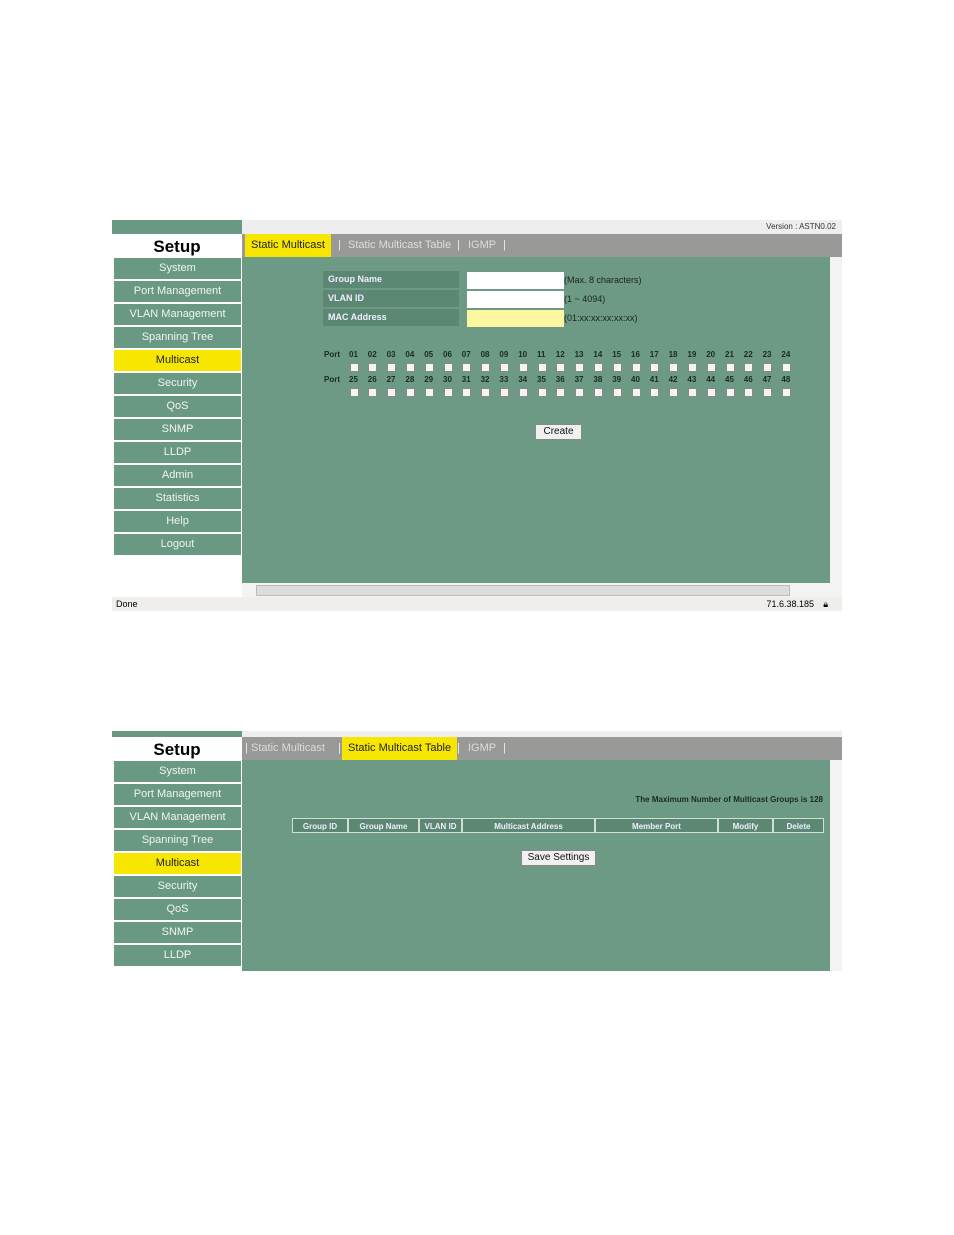 This screenshot has height=1235, width=954. What do you see at coordinates (515, 280) in the screenshot?
I see `group-name-input` at bounding box center [515, 280].